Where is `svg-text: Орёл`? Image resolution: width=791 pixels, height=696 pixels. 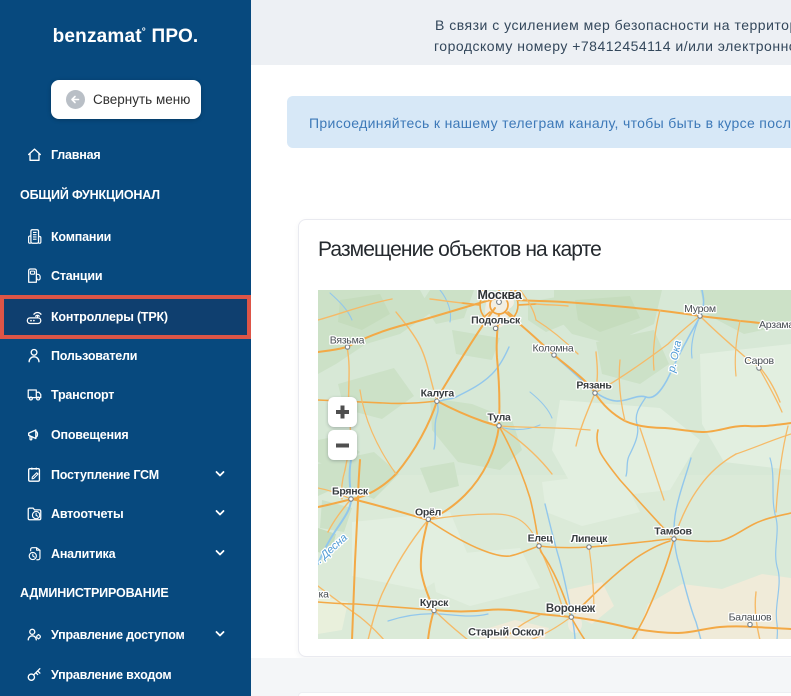 svg-text: Орёл is located at coordinates (428, 512).